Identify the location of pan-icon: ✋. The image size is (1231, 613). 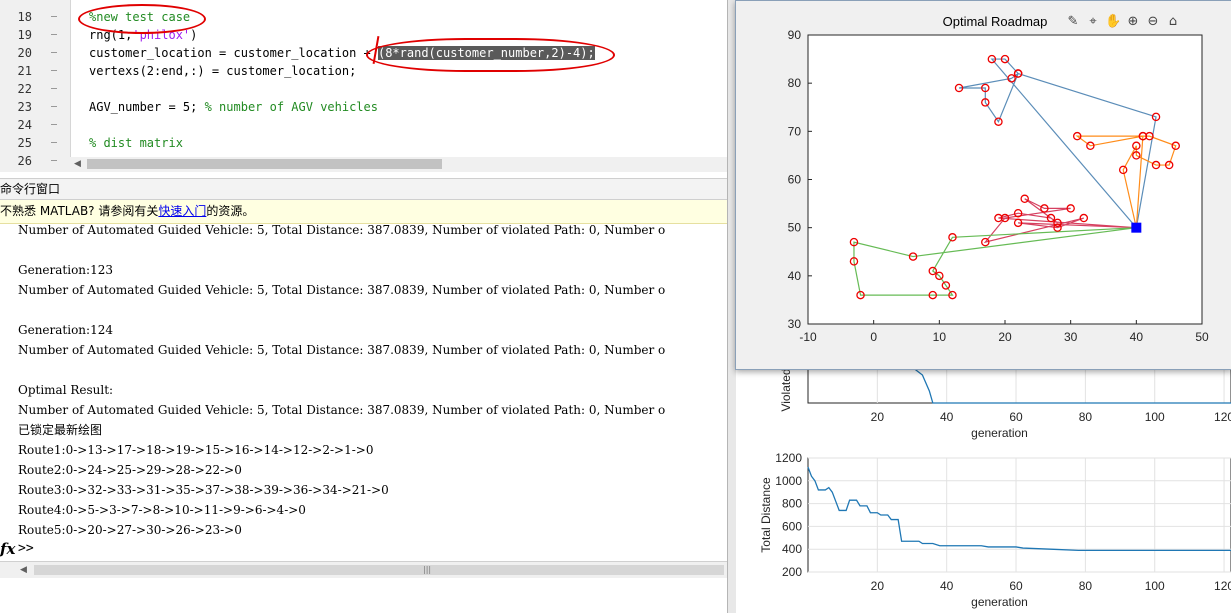
(1113, 22).